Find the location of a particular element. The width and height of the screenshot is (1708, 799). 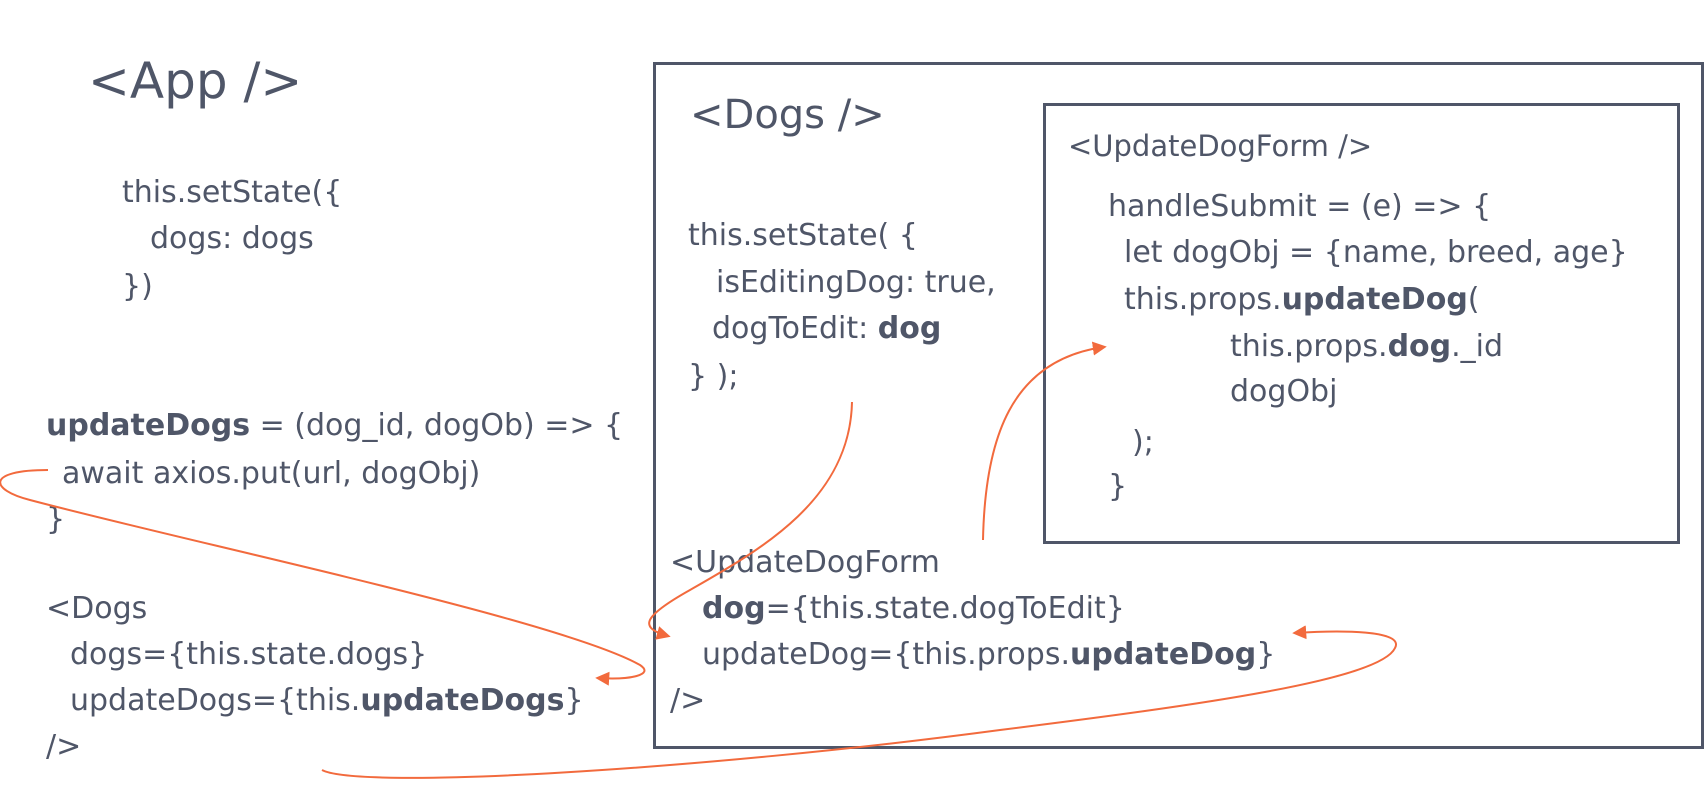

arrow-form-element-to-update-call is located at coordinates (1044, 441).